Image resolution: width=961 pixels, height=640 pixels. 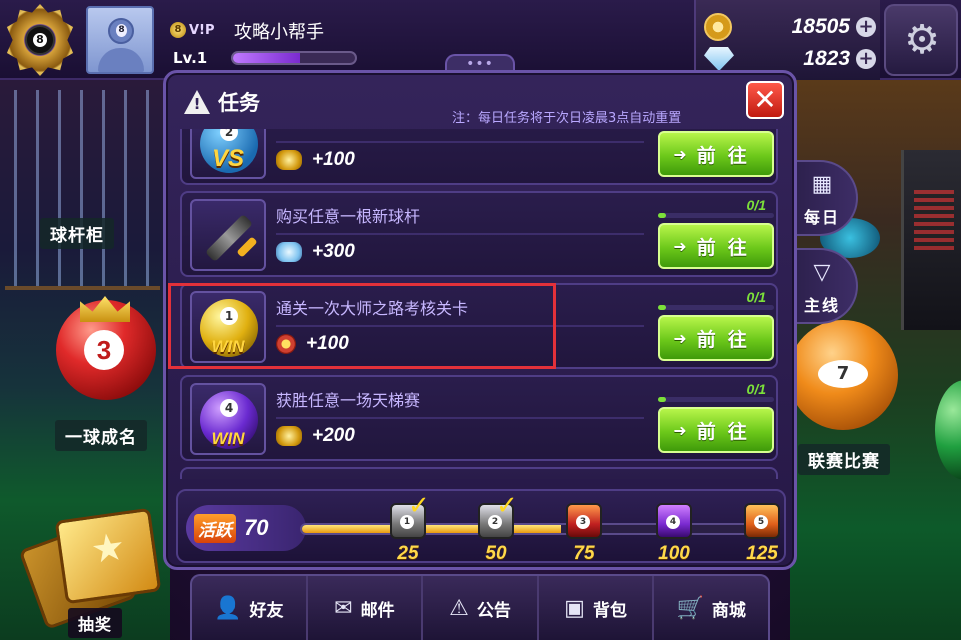 What do you see at coordinates (228, 419) in the screenshot?
I see `quest-icon: 4 WIN` at bounding box center [228, 419].